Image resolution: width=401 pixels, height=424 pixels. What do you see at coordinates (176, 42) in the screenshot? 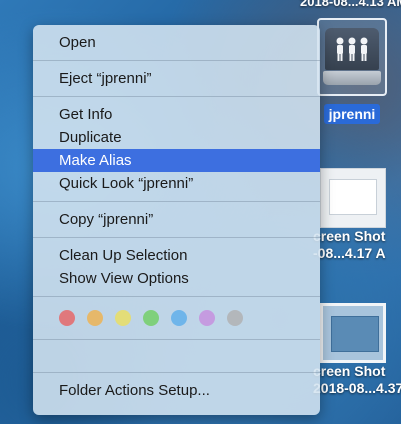
I see `menu-item-open: Open` at bounding box center [176, 42].